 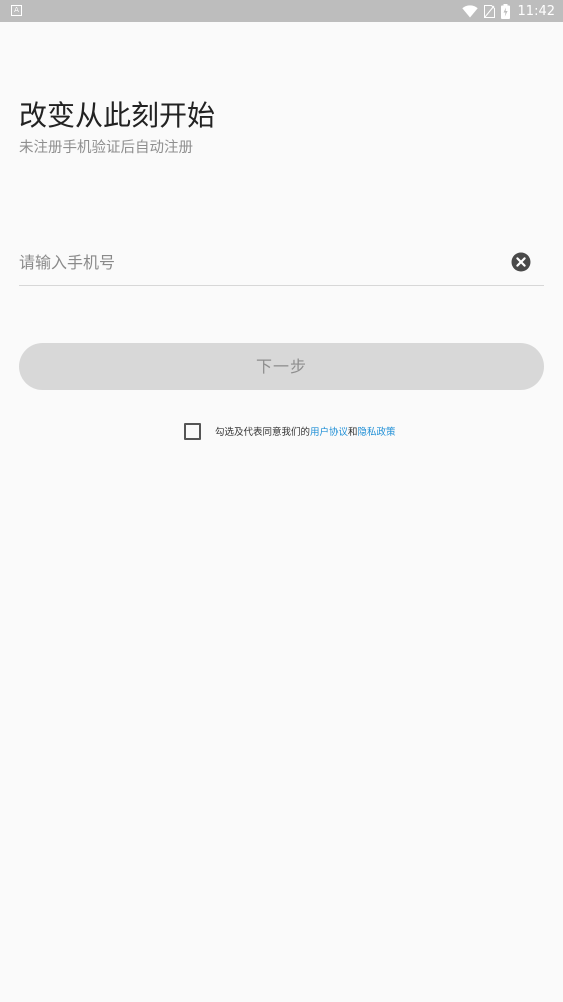 I want to click on agreement-row: 勾选及代表同意我们的用户协议和隐私政策, so click(x=290, y=431).